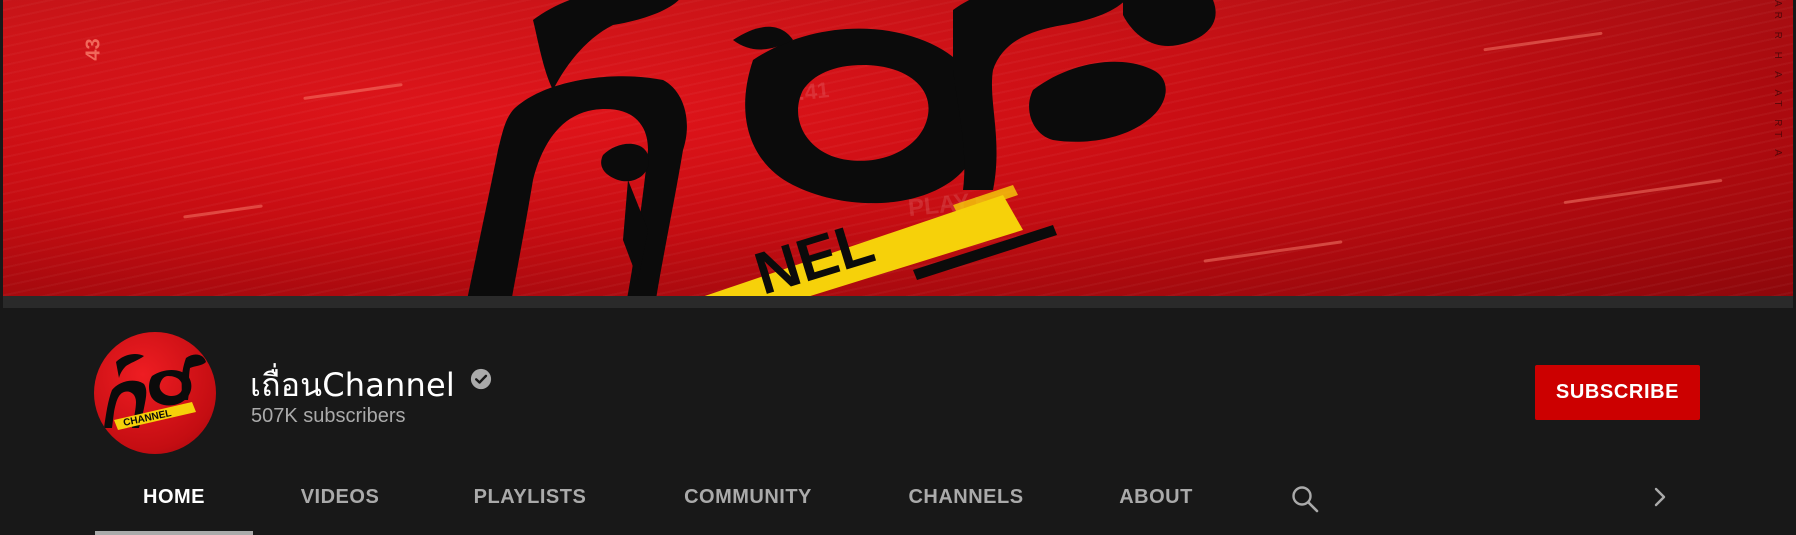 The height and width of the screenshot is (535, 1796). Describe the element at coordinates (748, 497) in the screenshot. I see `tab-community: COMMUNITY` at that location.